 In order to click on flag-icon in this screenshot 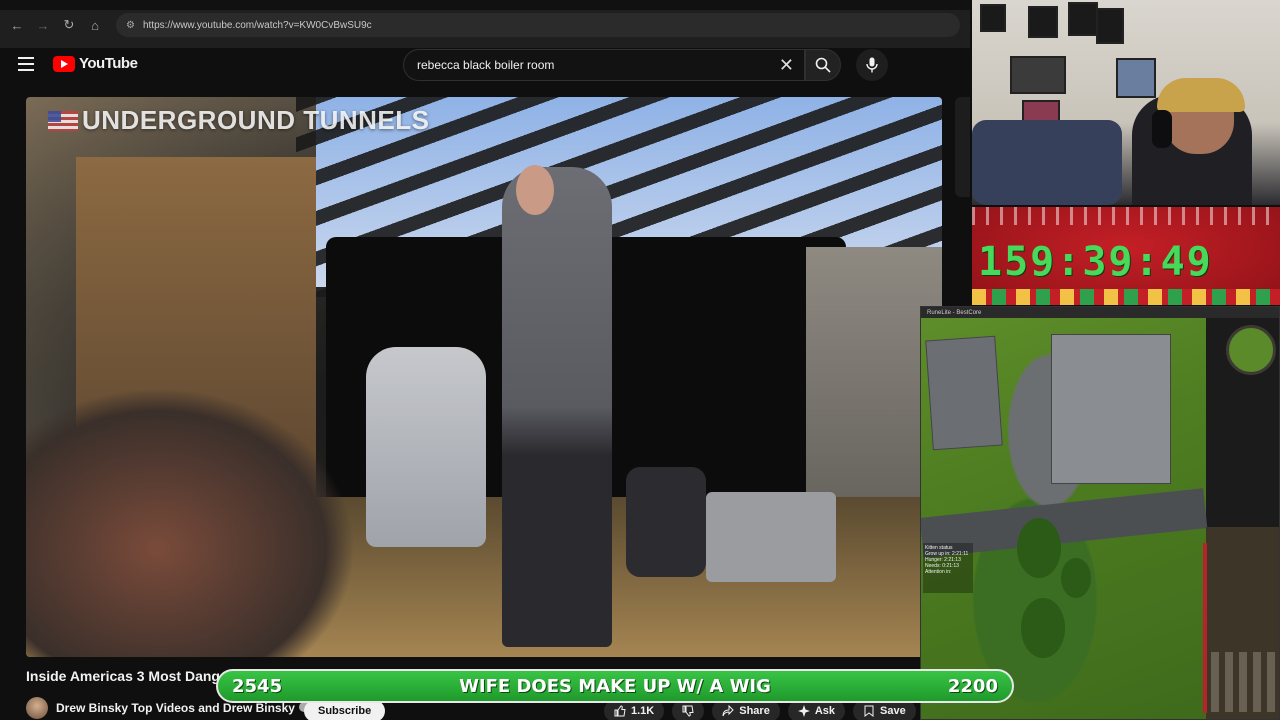, I will do `click(63, 120)`.